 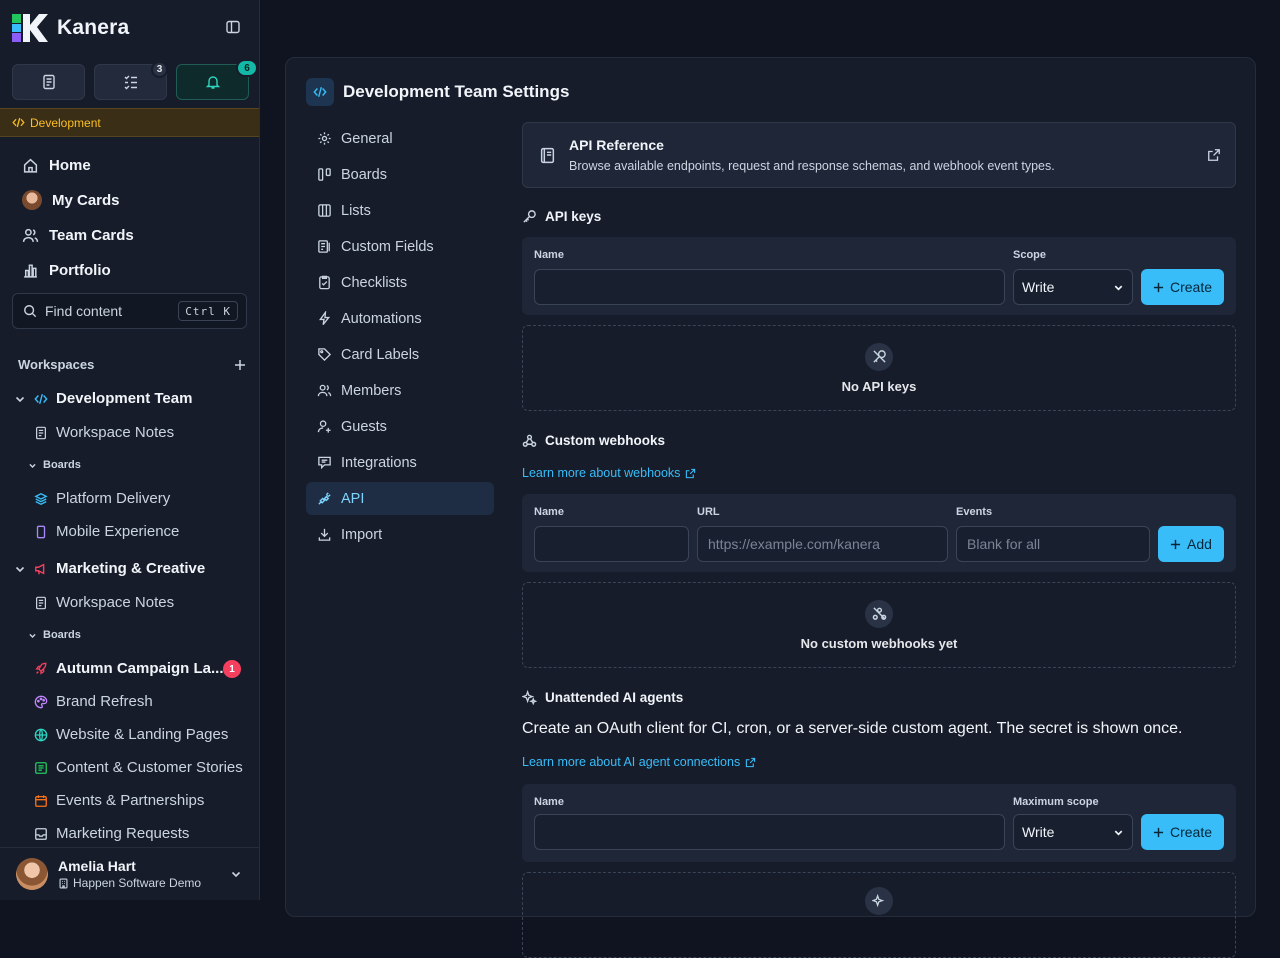 I want to click on settings-nav-integrations: Integrations, so click(x=400, y=462).